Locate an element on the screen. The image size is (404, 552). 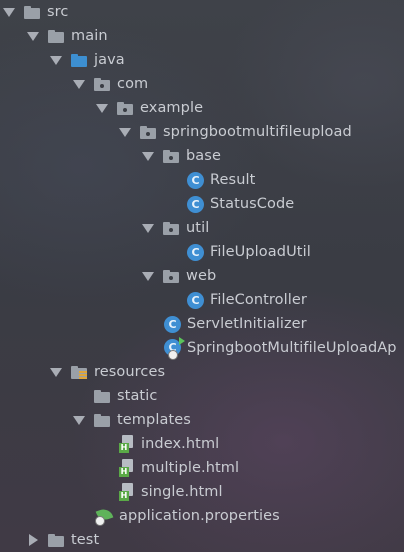
tree-item-example: example is located at coordinates (202, 108).